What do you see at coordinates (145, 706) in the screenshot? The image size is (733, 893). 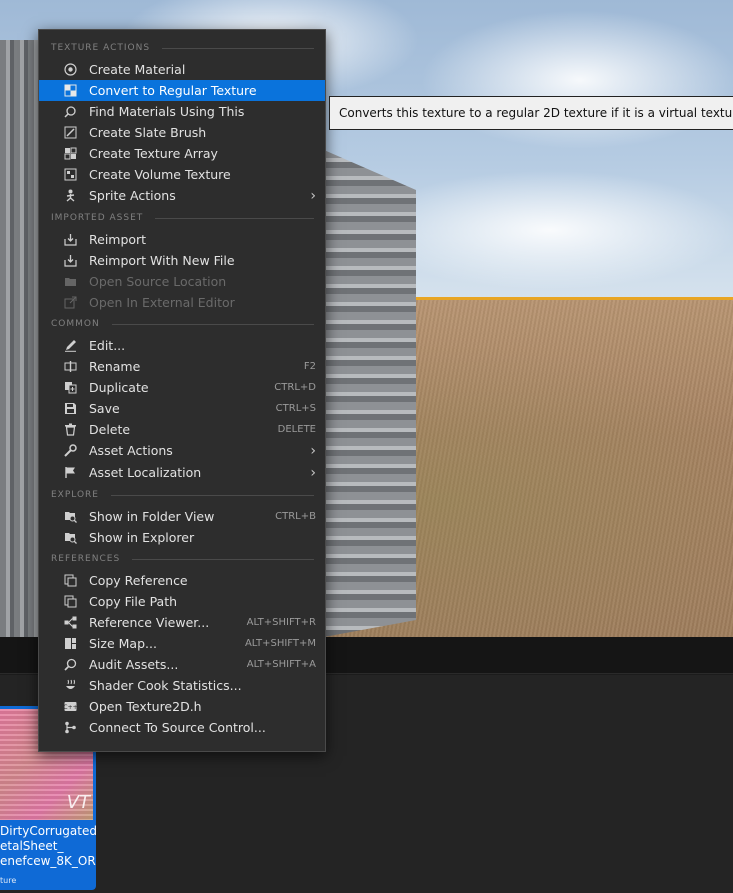 I see `menu-item-label: Open Texture2D.h` at bounding box center [145, 706].